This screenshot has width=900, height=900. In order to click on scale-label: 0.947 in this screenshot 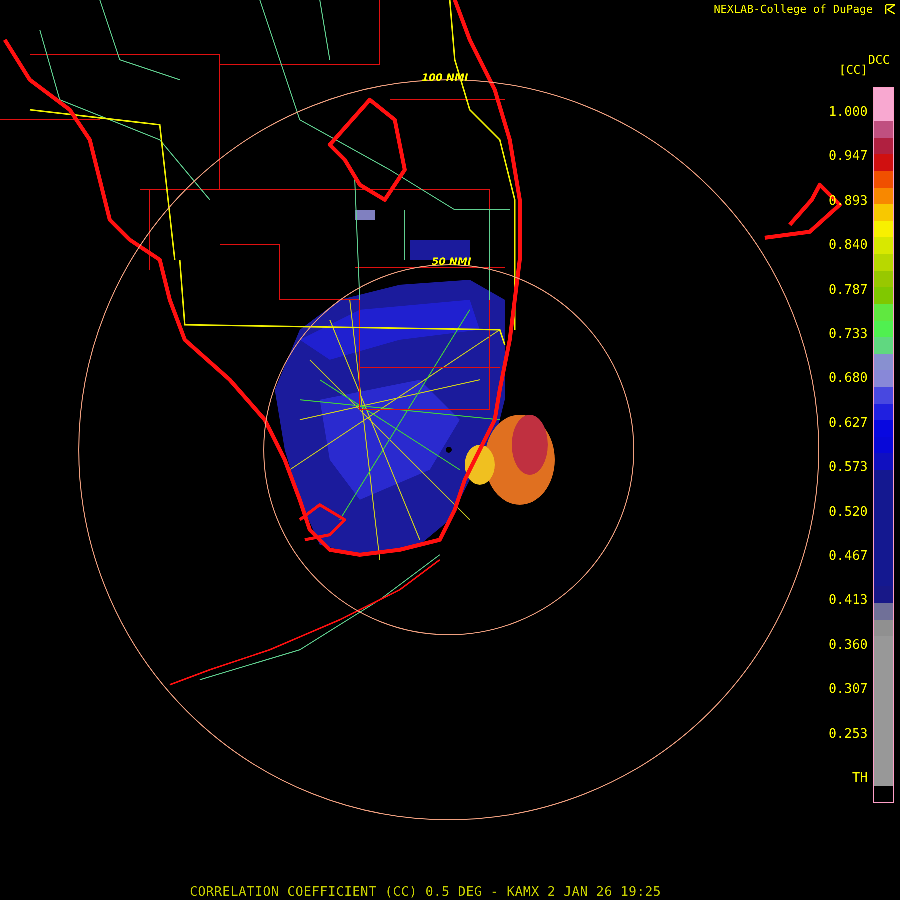, I will do `click(848, 156)`.